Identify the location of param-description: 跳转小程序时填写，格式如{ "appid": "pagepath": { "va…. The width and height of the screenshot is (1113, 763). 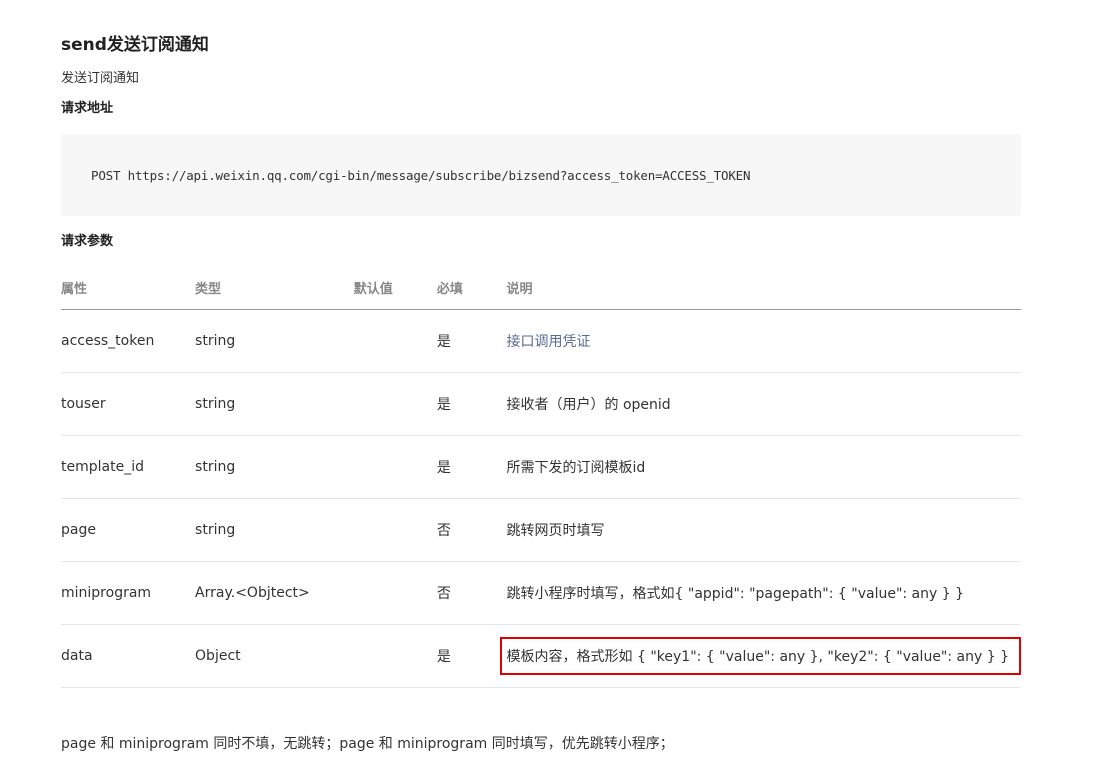
(763, 593).